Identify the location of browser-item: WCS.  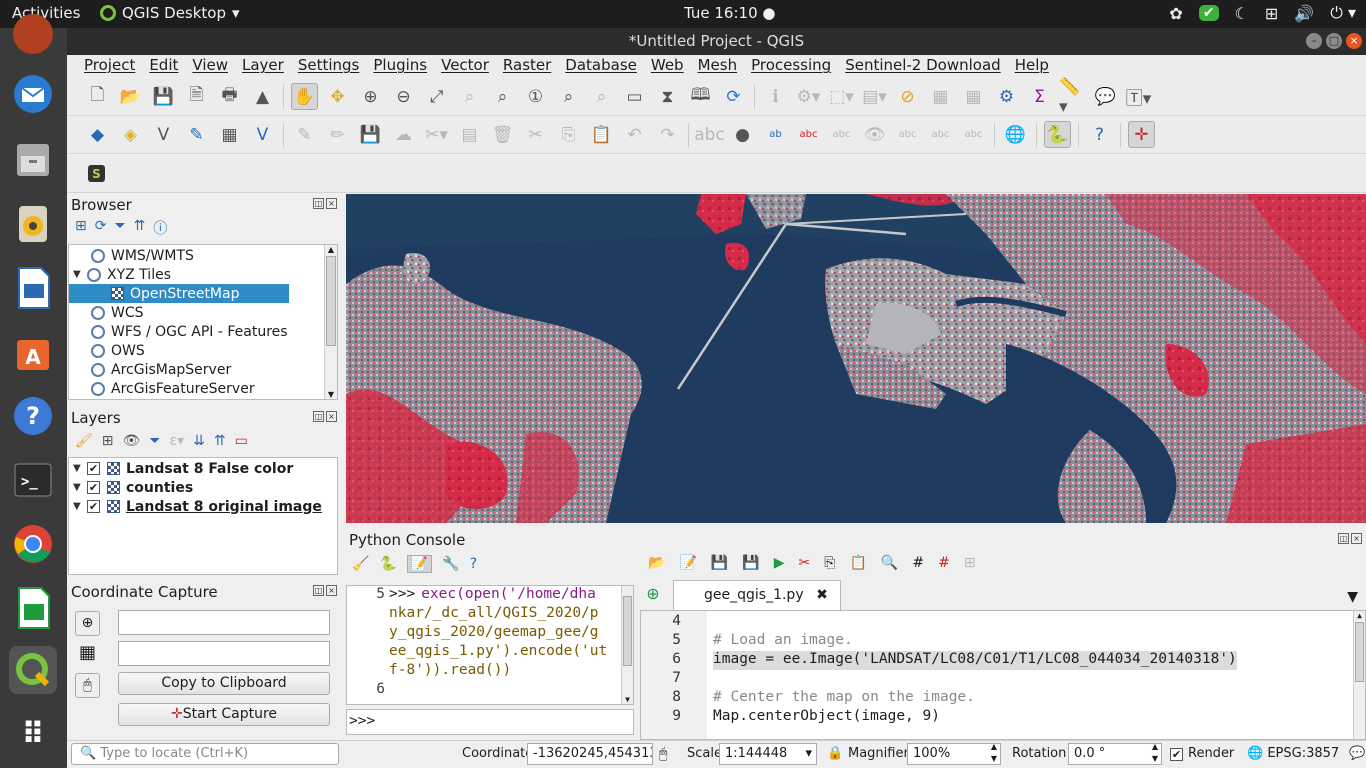
(203, 312).